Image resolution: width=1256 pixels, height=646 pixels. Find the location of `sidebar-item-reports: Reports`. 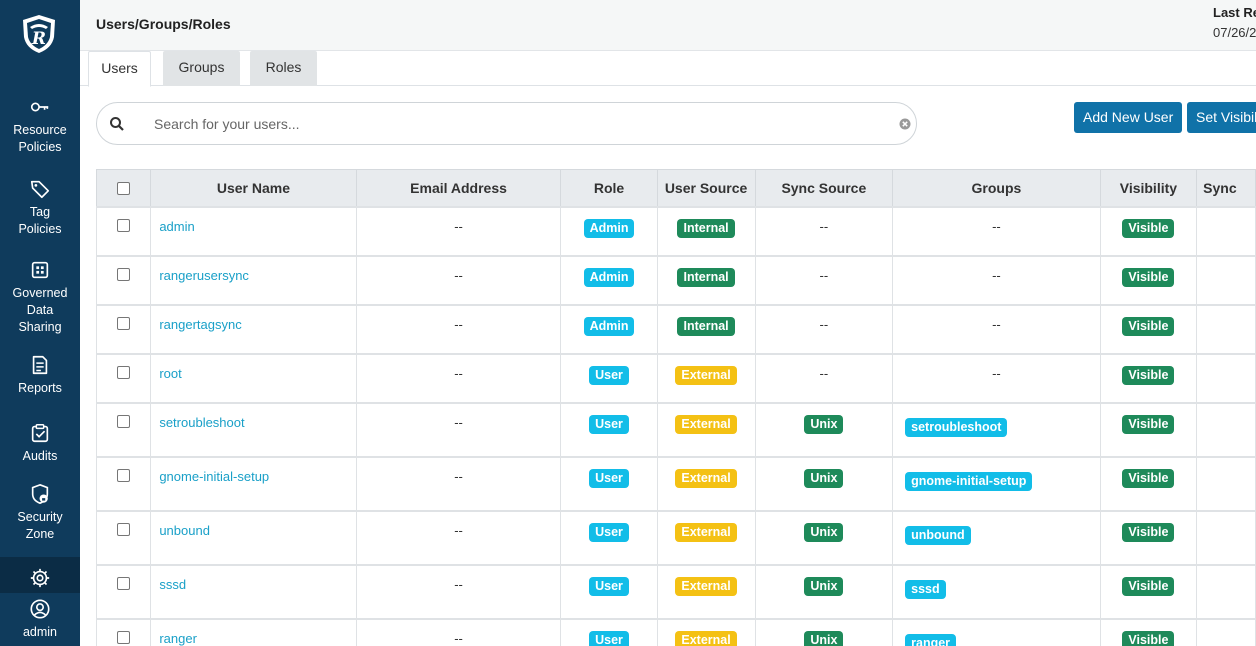

sidebar-item-reports: Reports is located at coordinates (40, 375).